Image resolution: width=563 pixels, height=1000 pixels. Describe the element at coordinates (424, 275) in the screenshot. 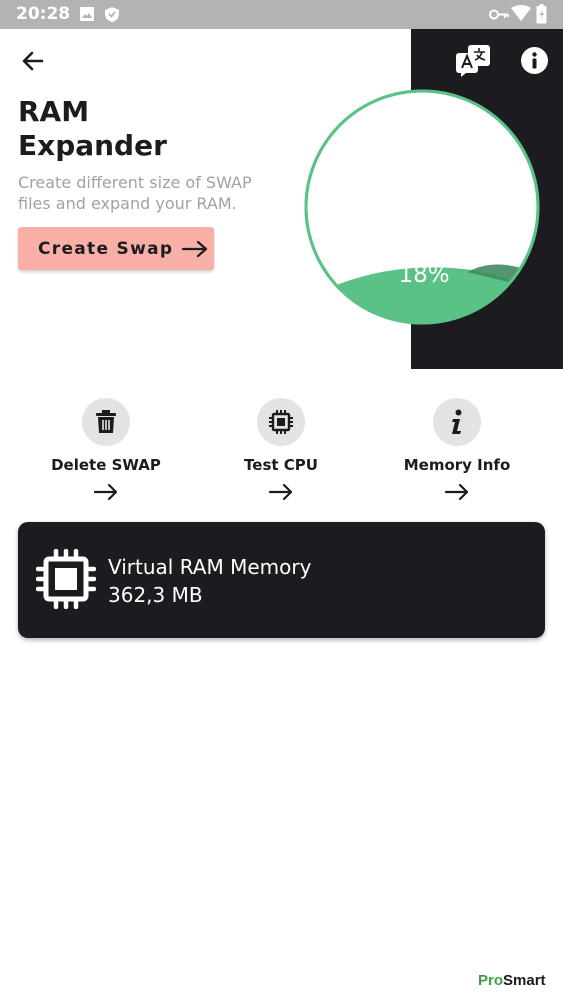

I see `gauge-percent-label: 18%` at that location.